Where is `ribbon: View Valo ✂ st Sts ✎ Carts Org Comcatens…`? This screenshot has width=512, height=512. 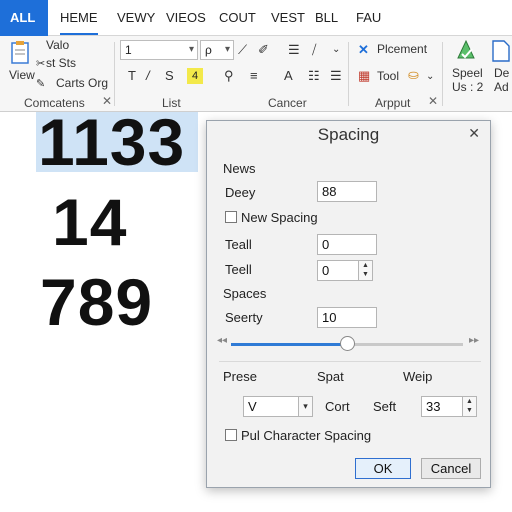
ribbon: View Valo ✂ st Sts ✎ Carts Org Comcatens… is located at coordinates (256, 74).